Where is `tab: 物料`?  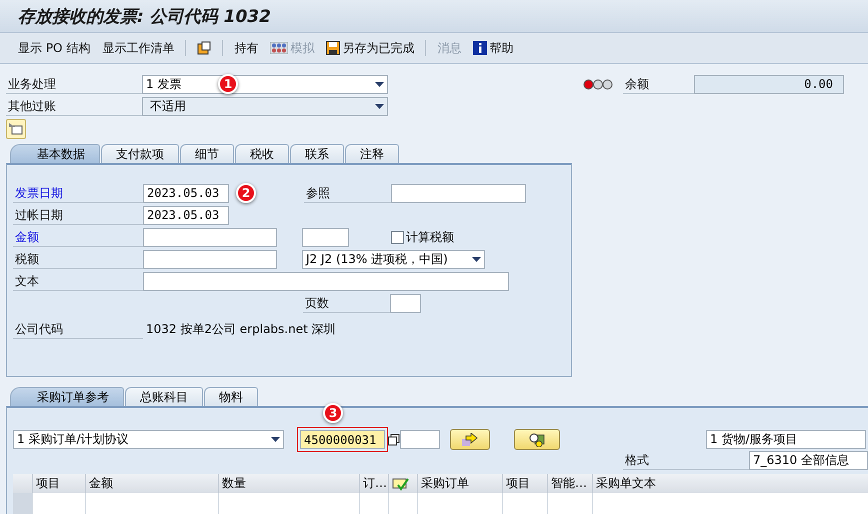 tab: 物料 is located at coordinates (231, 396).